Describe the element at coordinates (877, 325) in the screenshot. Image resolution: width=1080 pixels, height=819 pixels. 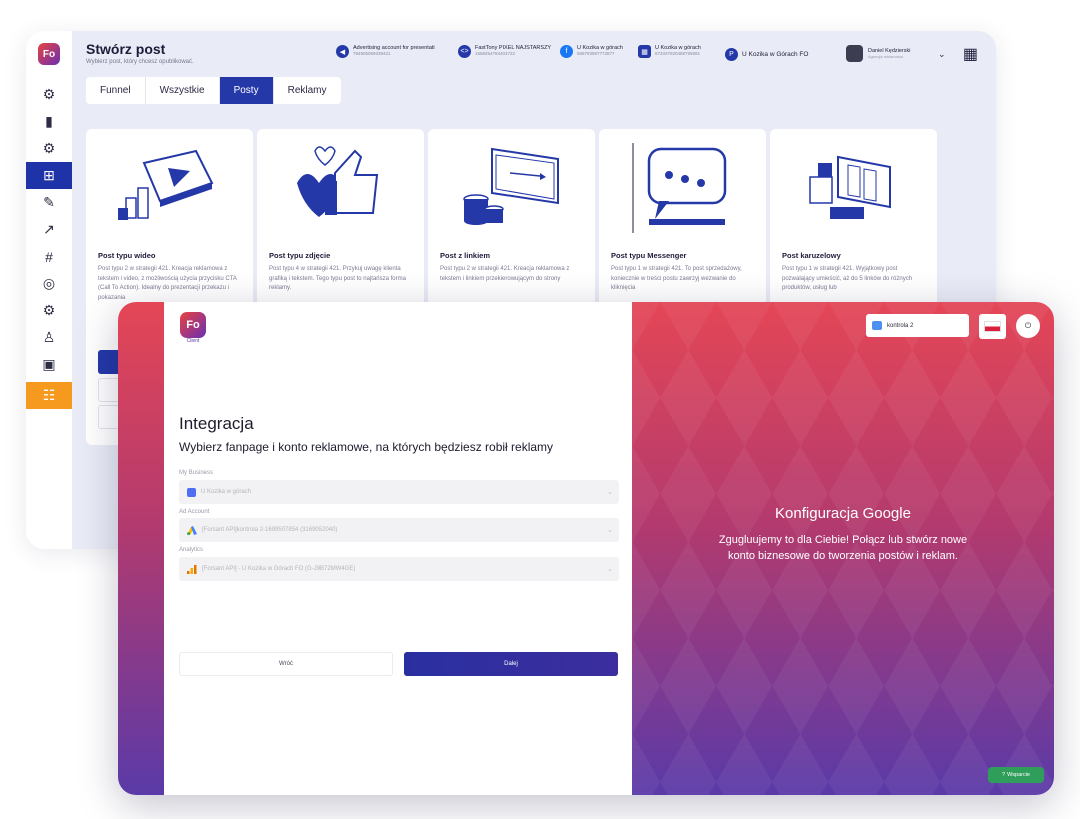
I see `account-icon` at that location.